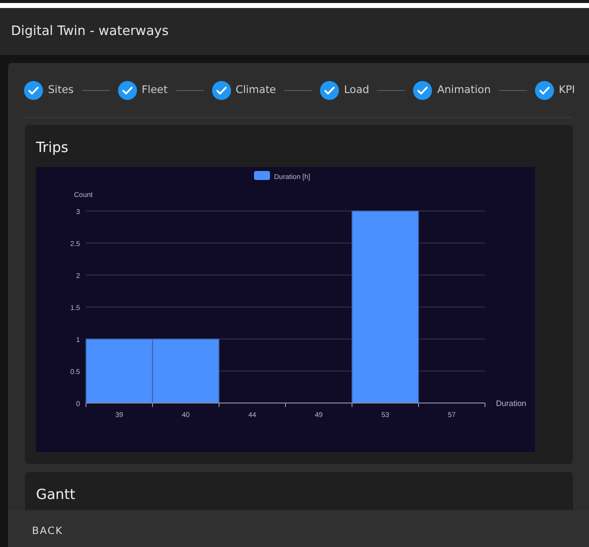  Describe the element at coordinates (452, 90) in the screenshot. I see `step: Animation` at that location.